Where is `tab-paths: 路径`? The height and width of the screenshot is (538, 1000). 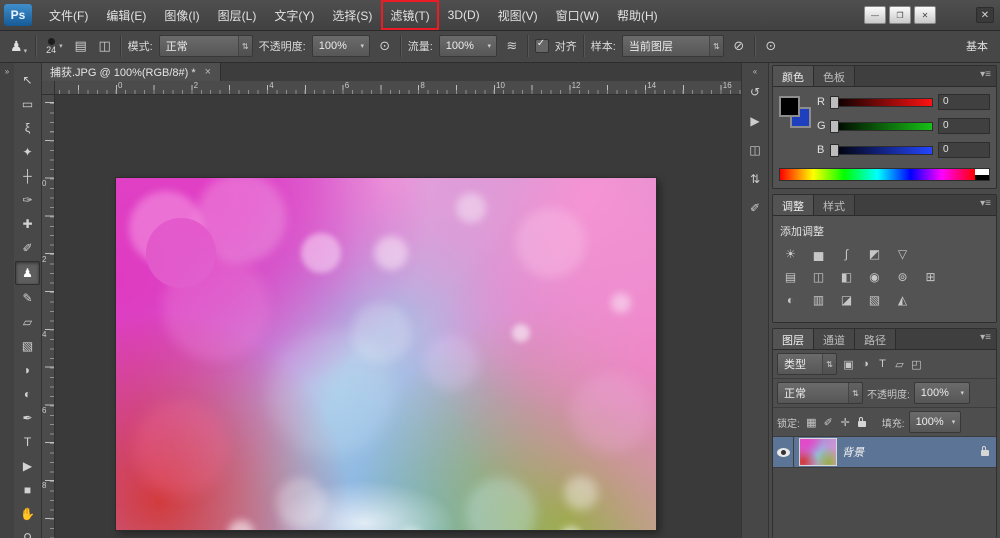 tab-paths: 路径 is located at coordinates (875, 339).